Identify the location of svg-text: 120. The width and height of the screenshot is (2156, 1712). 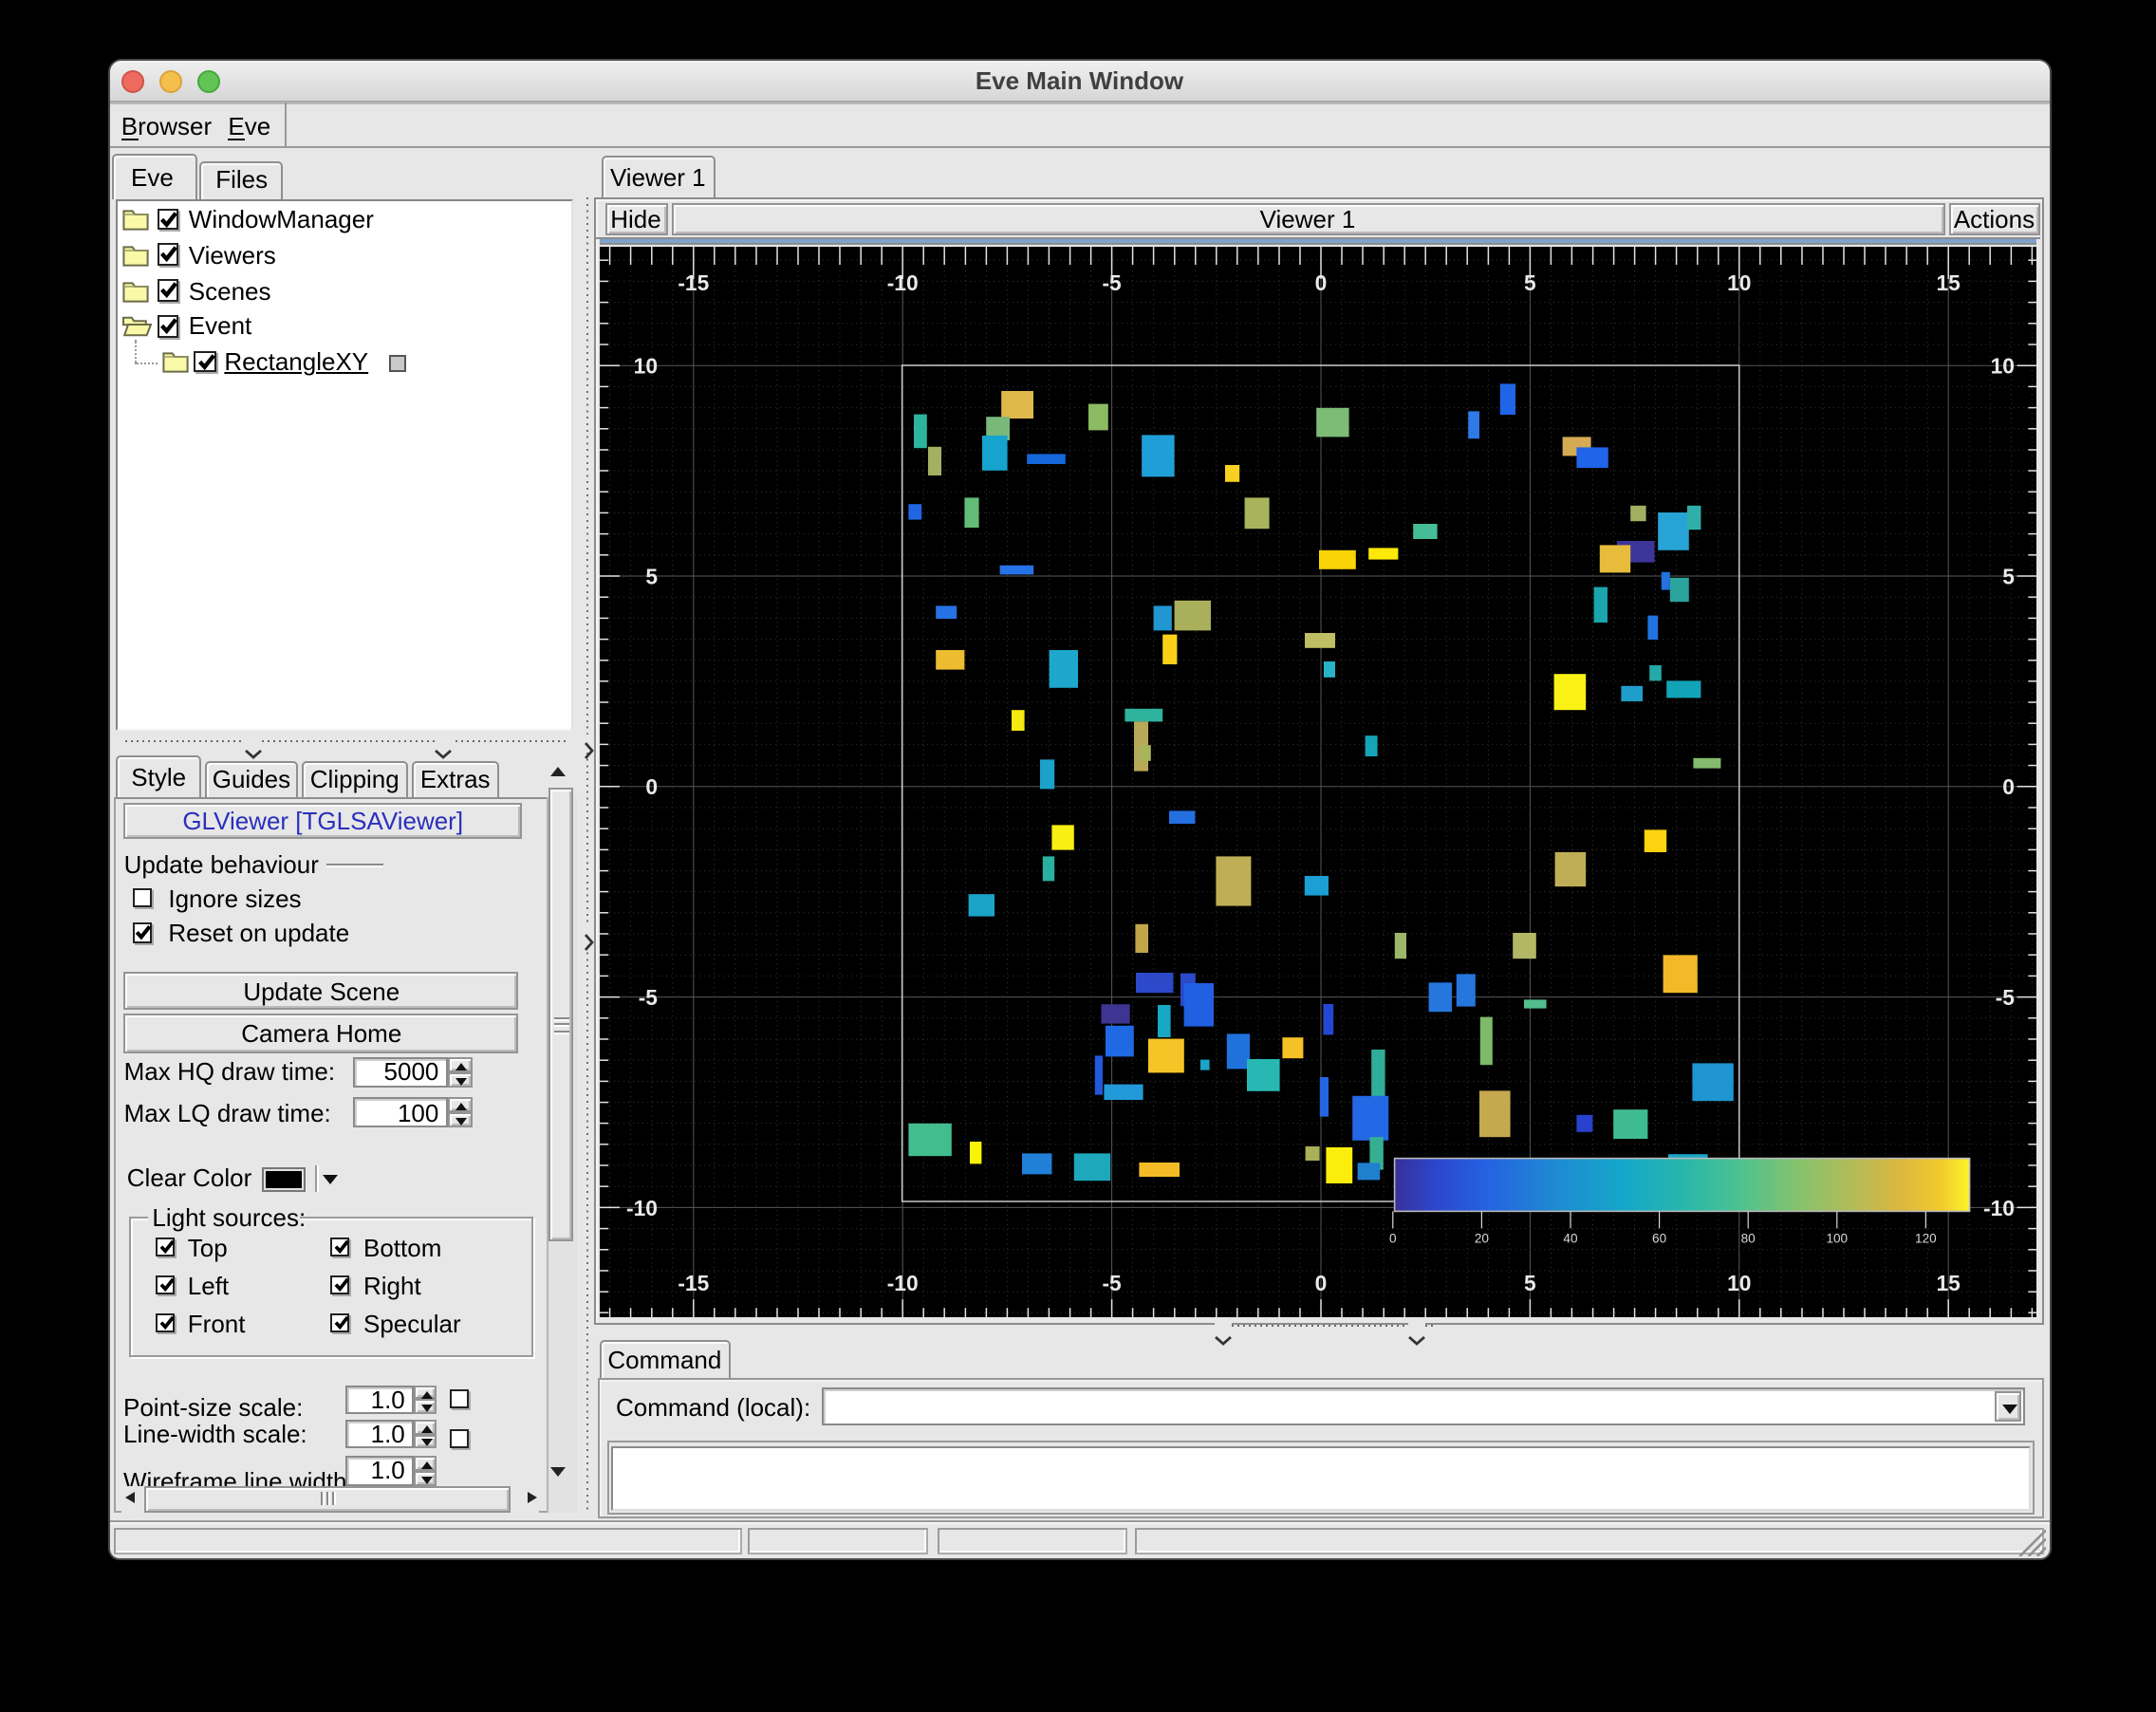
(1926, 1237).